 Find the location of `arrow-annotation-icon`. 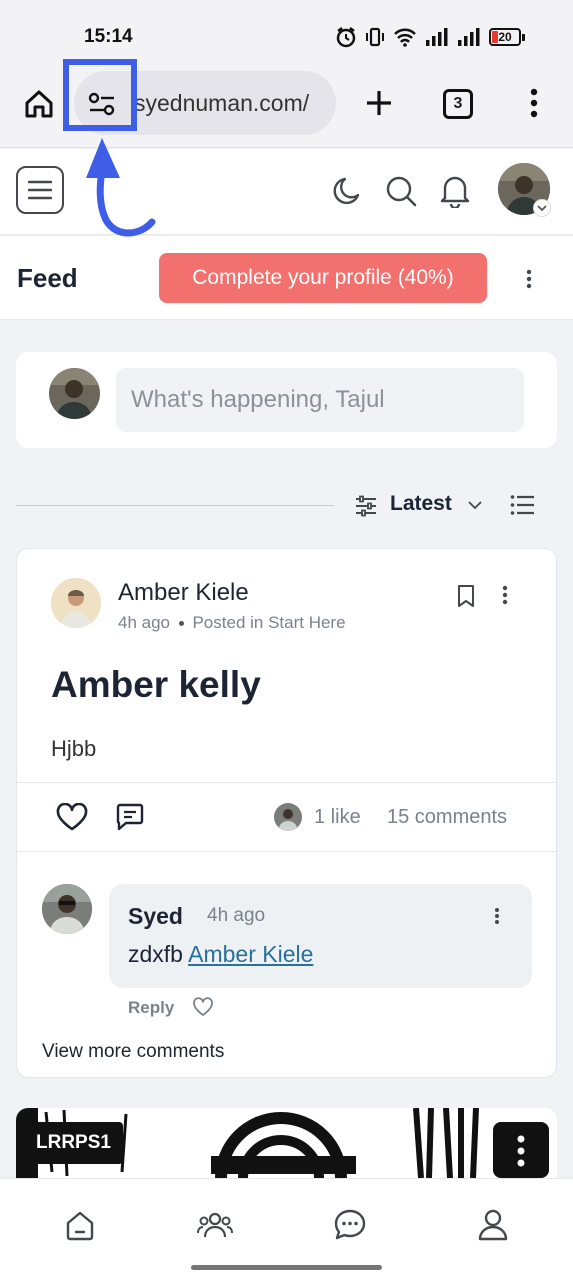

arrow-annotation-icon is located at coordinates (121, 187).